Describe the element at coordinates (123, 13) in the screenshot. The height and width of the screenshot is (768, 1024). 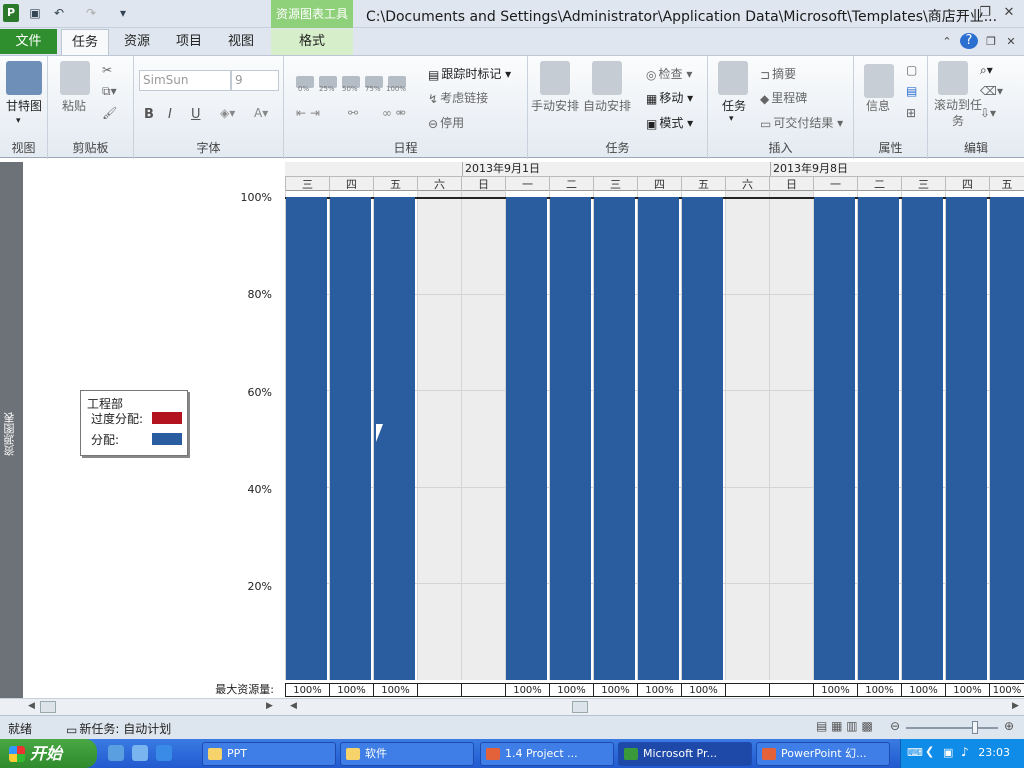
I see `customize-qat-icon: ▾` at that location.